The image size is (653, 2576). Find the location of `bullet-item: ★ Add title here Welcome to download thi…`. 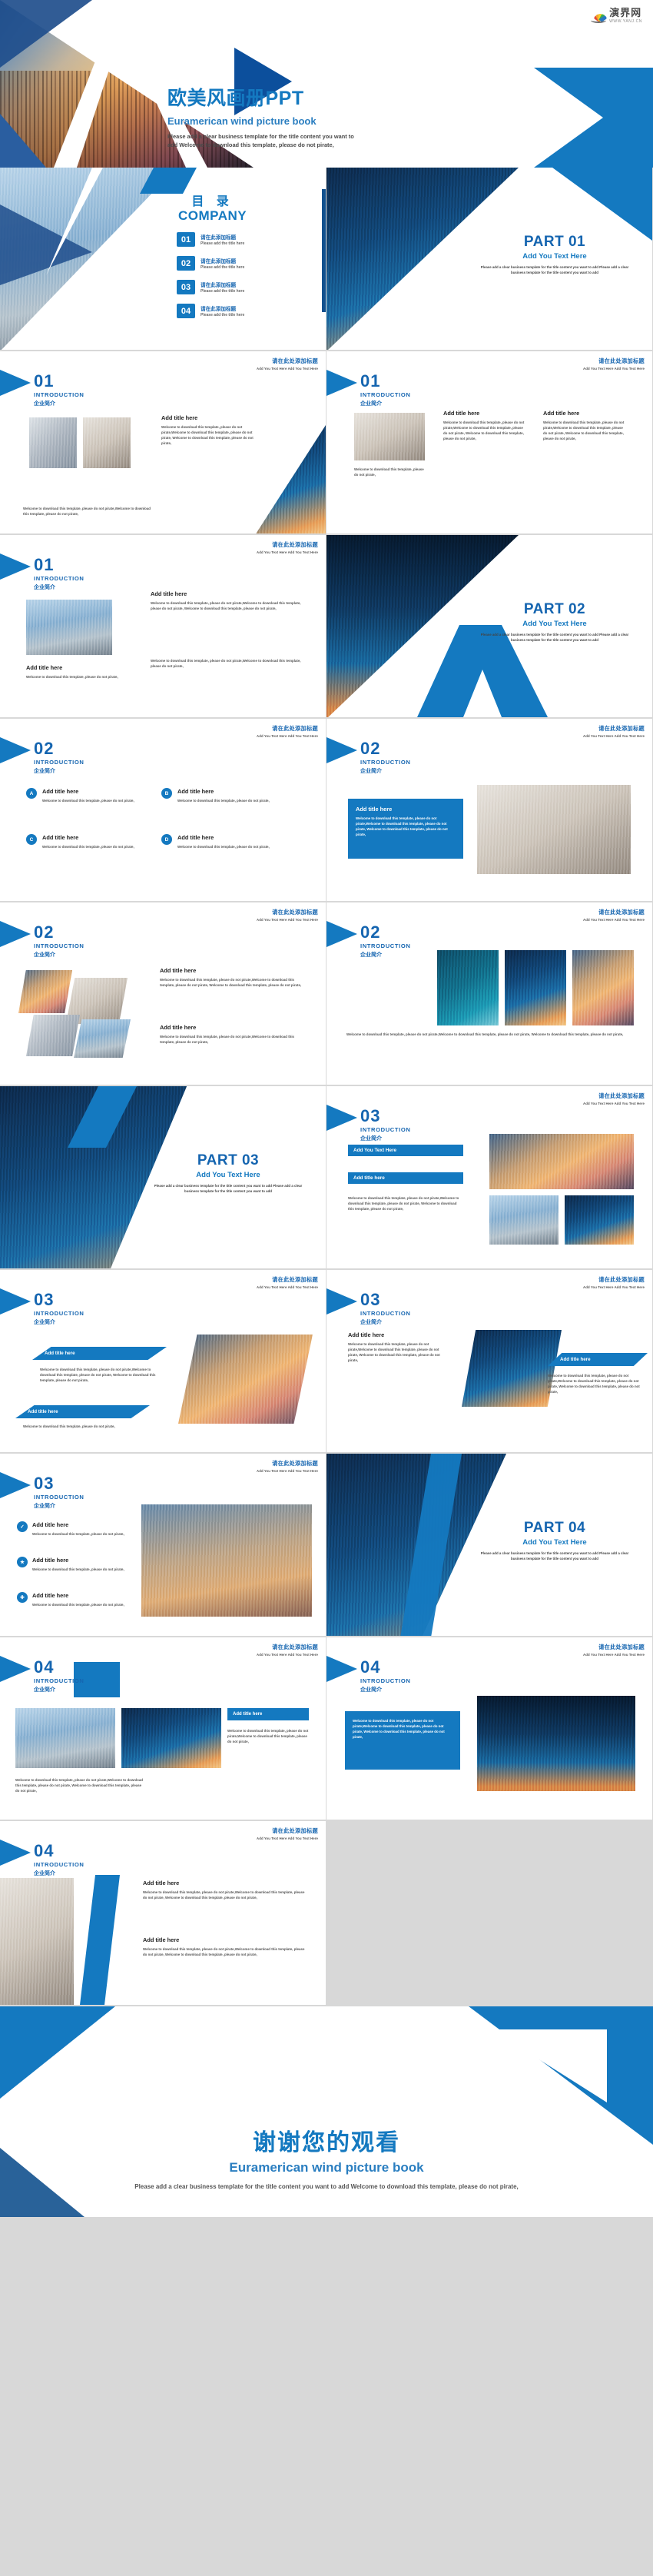

bullet-item: ★ Add title here Welcome to download thi… is located at coordinates (70, 1564).